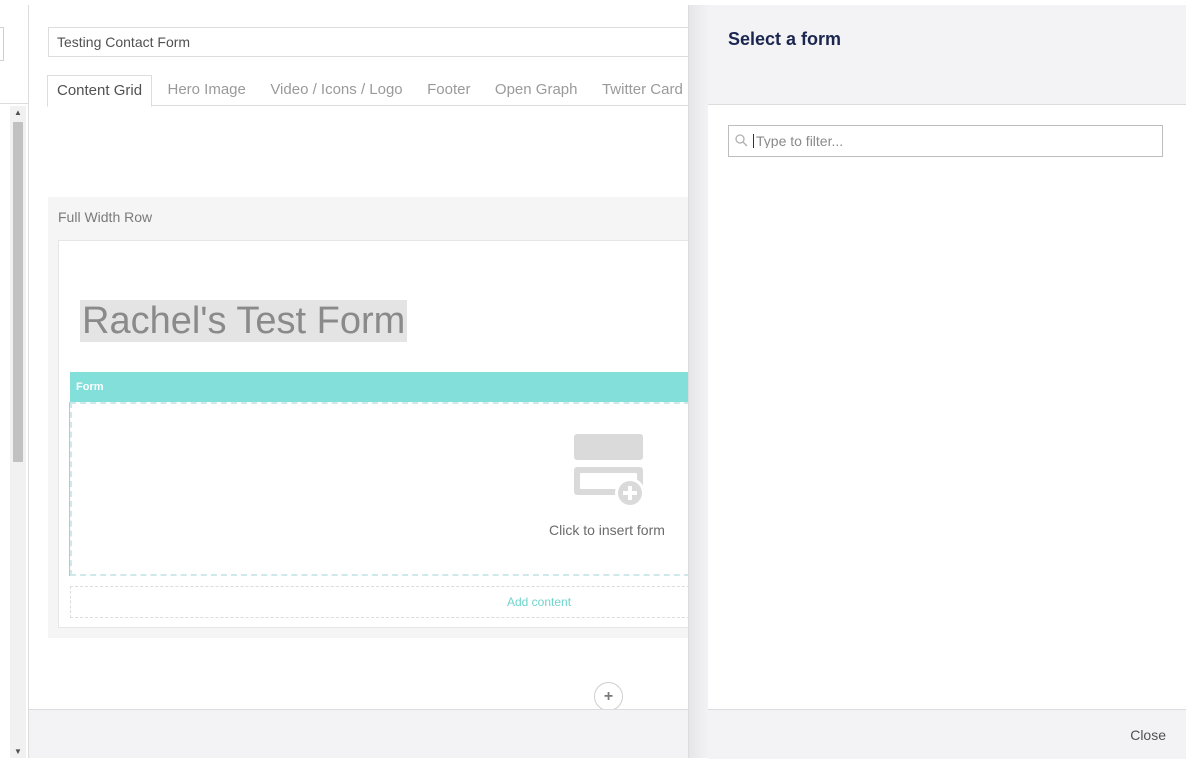 Image resolution: width=1186 pixels, height=759 pixels. I want to click on add-content-button: Add content, so click(379, 602).